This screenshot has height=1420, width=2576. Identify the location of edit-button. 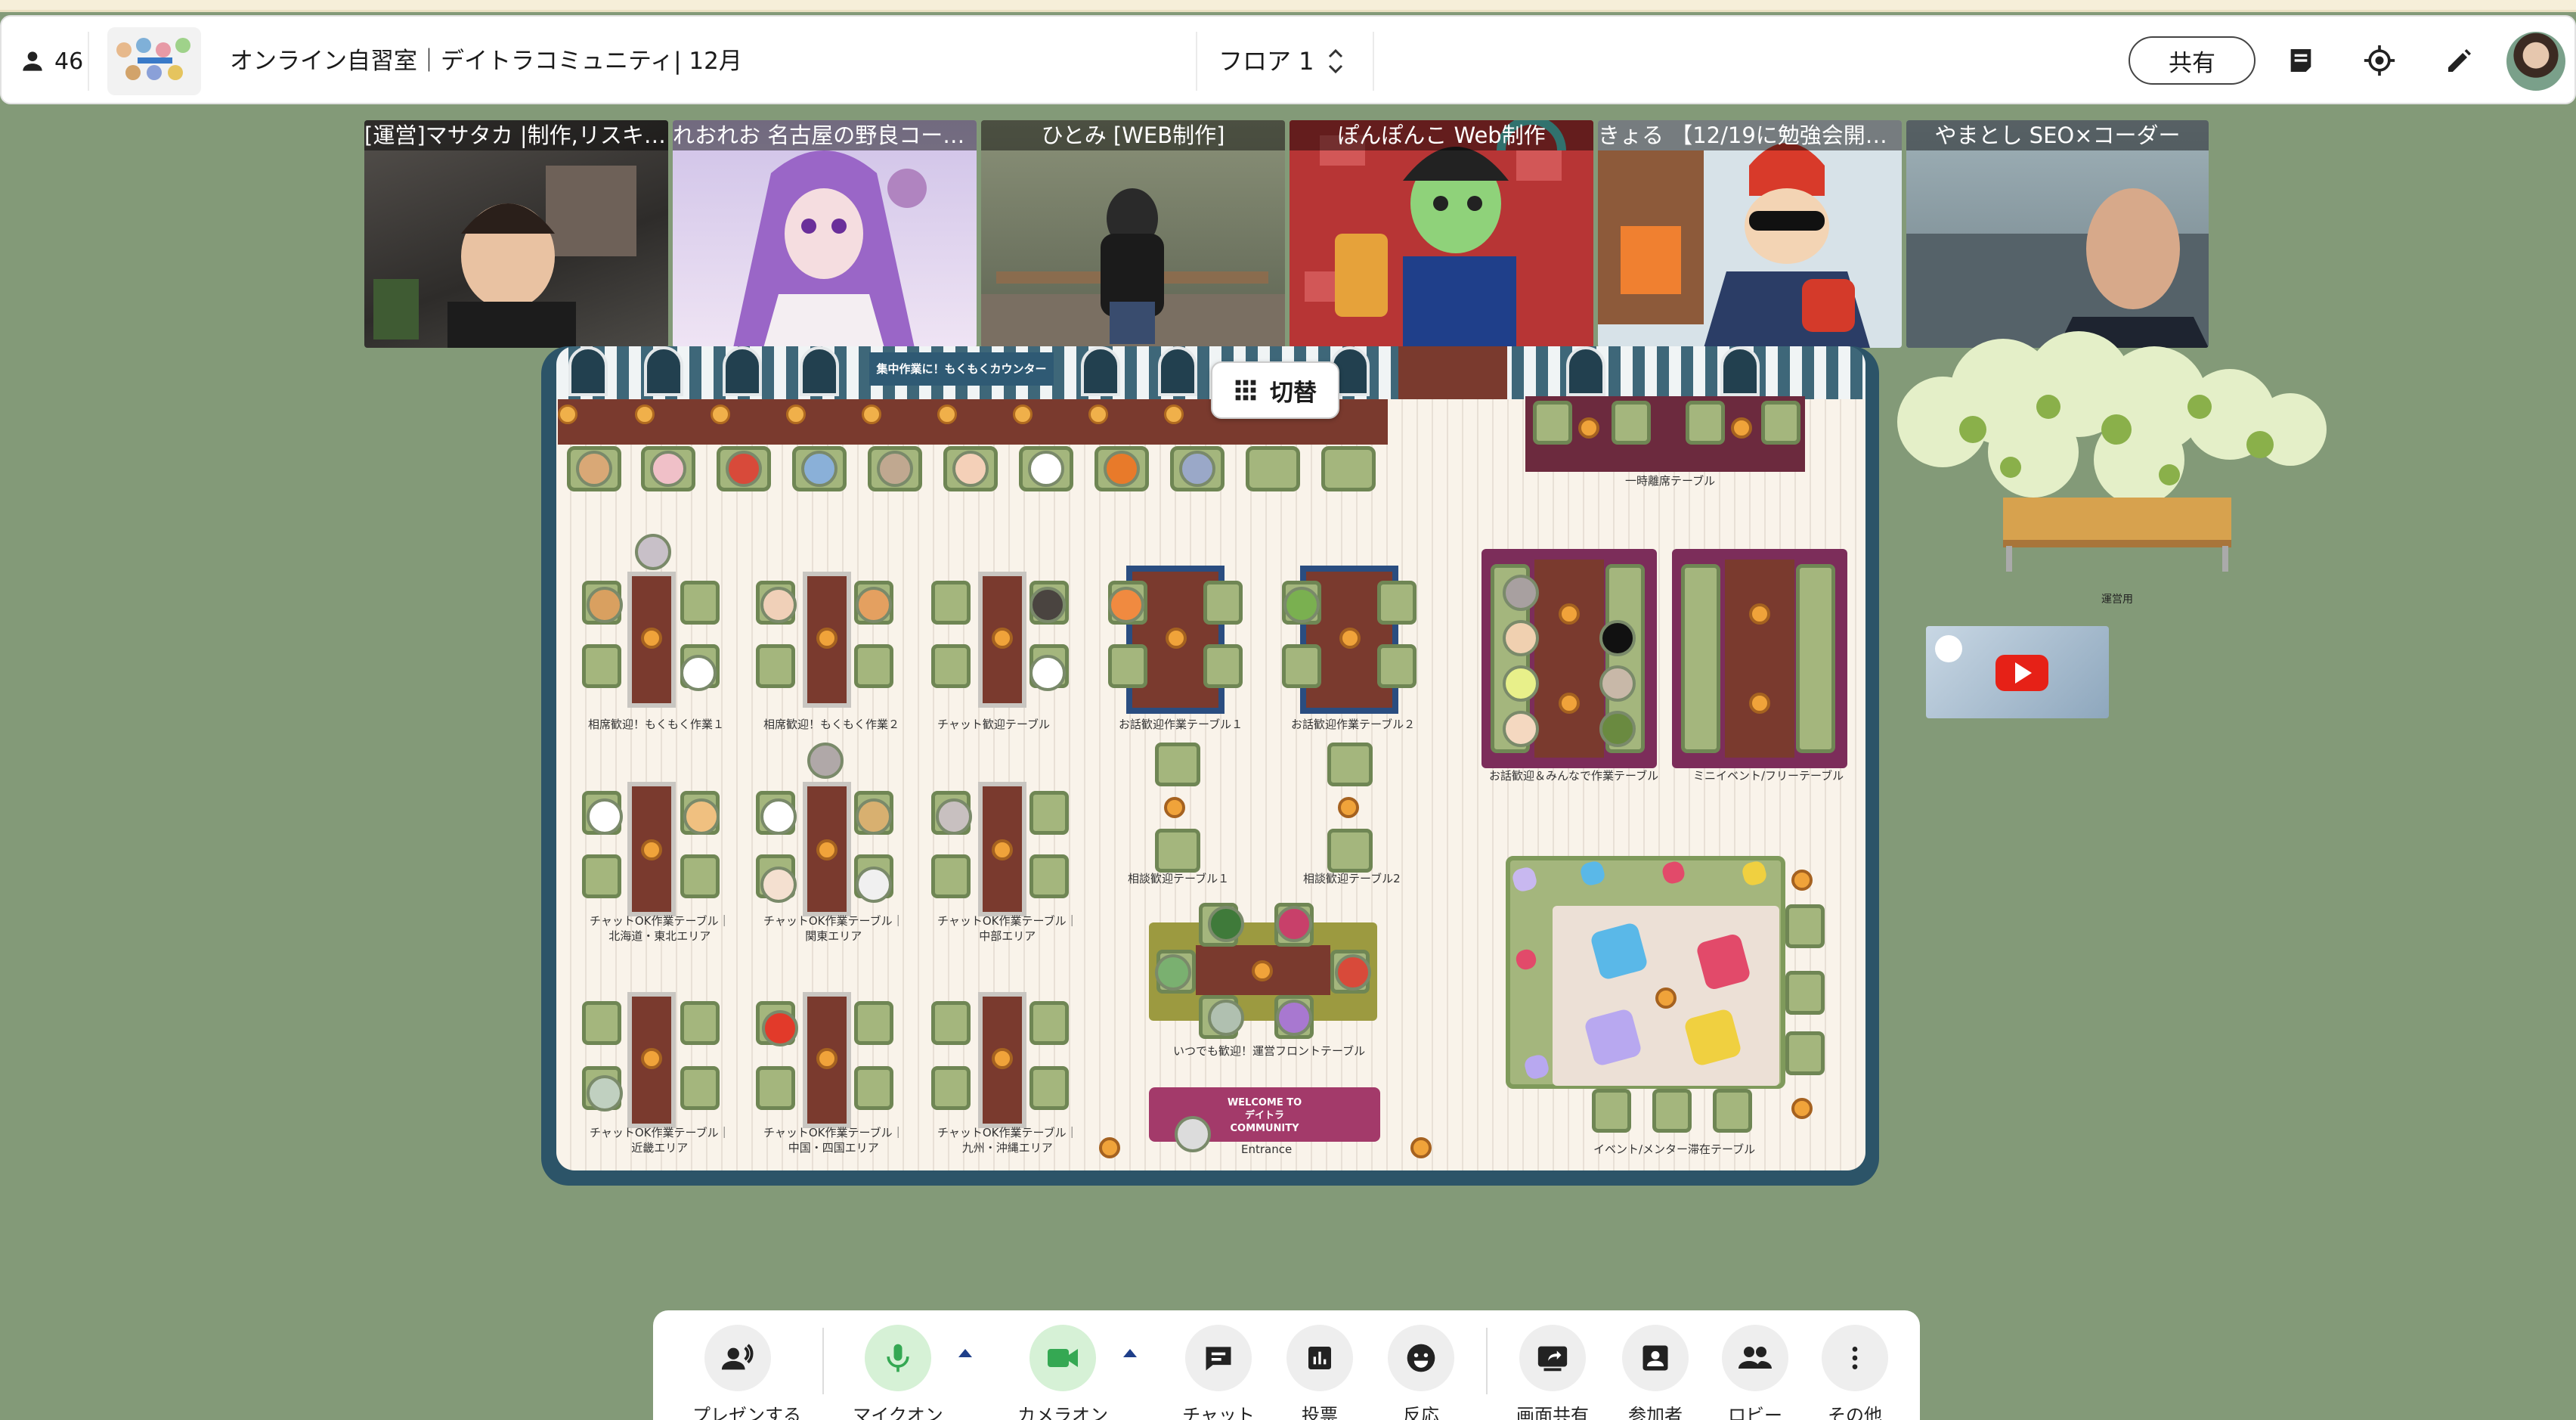
(2459, 61).